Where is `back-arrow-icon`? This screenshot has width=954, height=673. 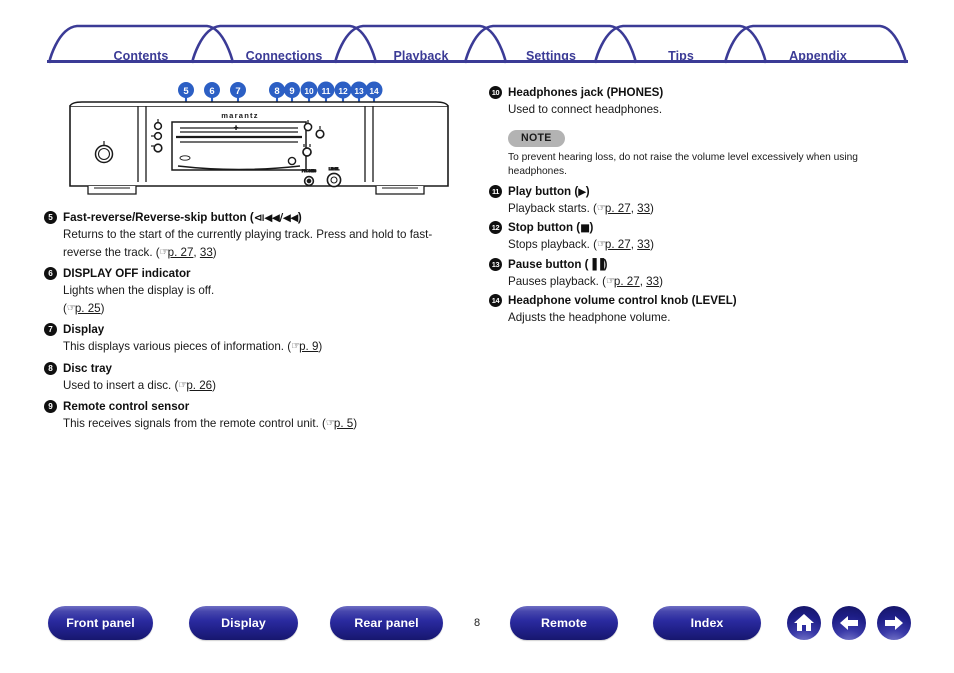
back-arrow-icon is located at coordinates (849, 623).